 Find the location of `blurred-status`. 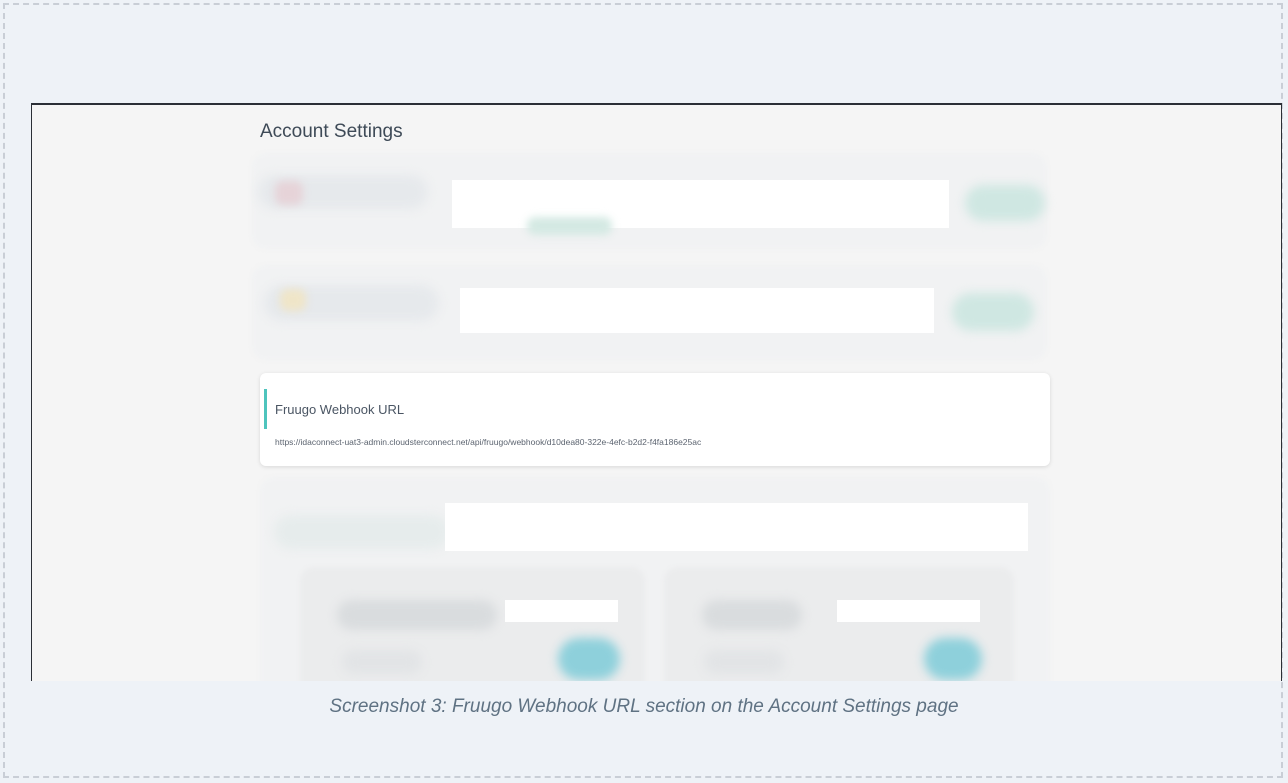

blurred-status is located at coordinates (569, 226).